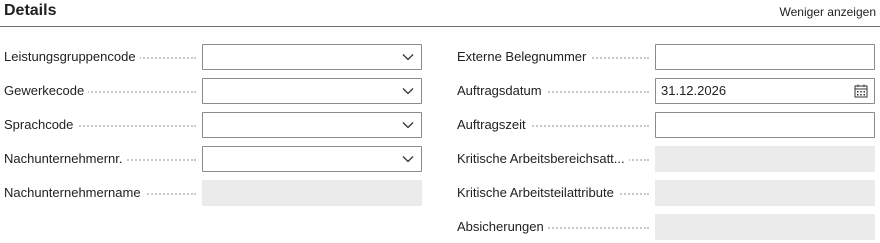  I want to click on field-row-absicherungen: Absicherungen, so click(666, 227).